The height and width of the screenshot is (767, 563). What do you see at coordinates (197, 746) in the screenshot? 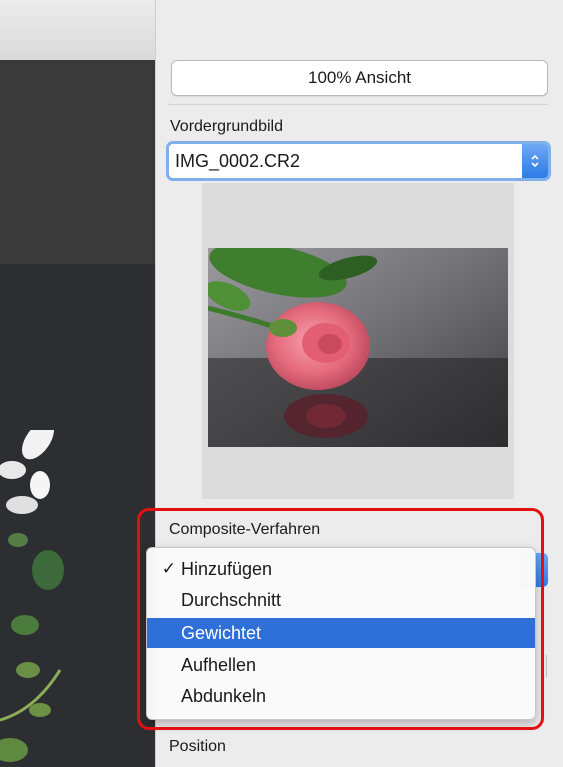
I see `position-label: Position` at bounding box center [197, 746].